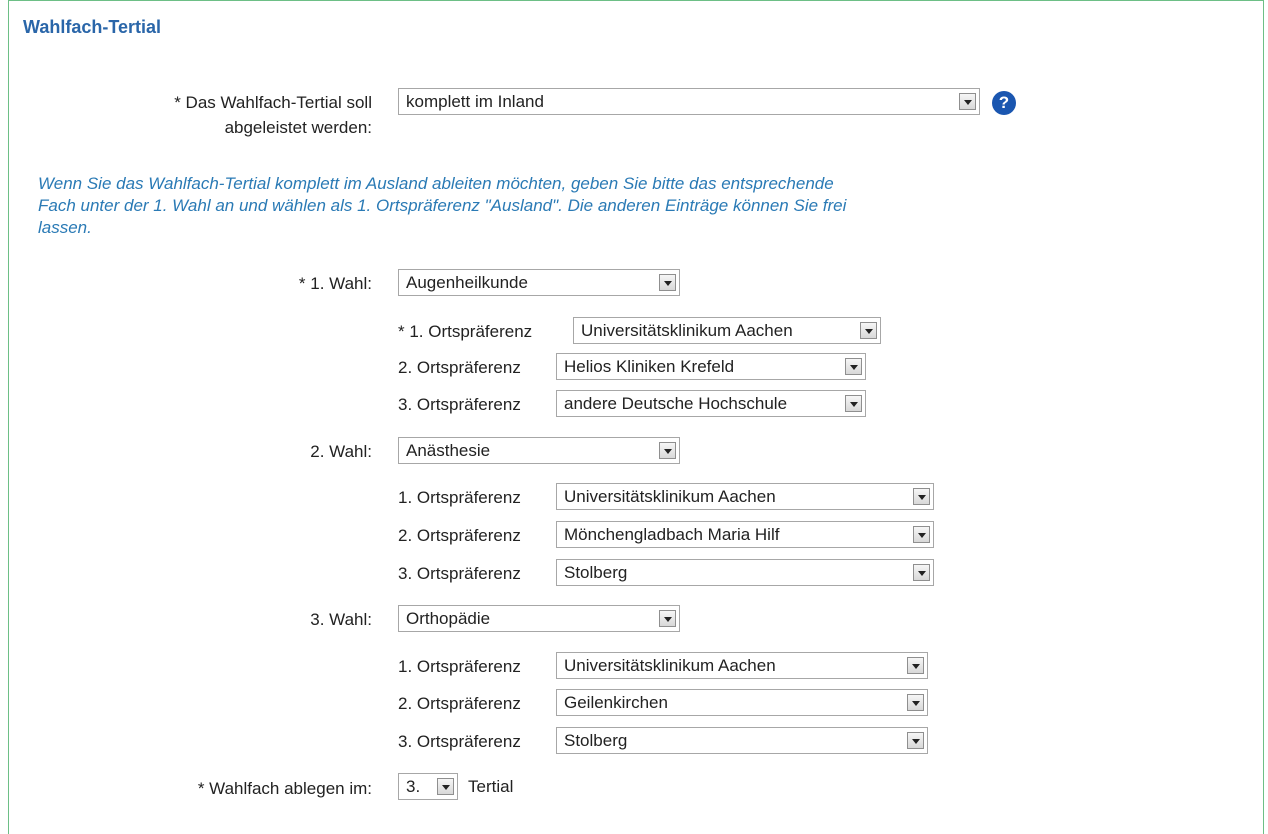  I want to click on choice-3-subject-select: Orthopädie, so click(539, 618).